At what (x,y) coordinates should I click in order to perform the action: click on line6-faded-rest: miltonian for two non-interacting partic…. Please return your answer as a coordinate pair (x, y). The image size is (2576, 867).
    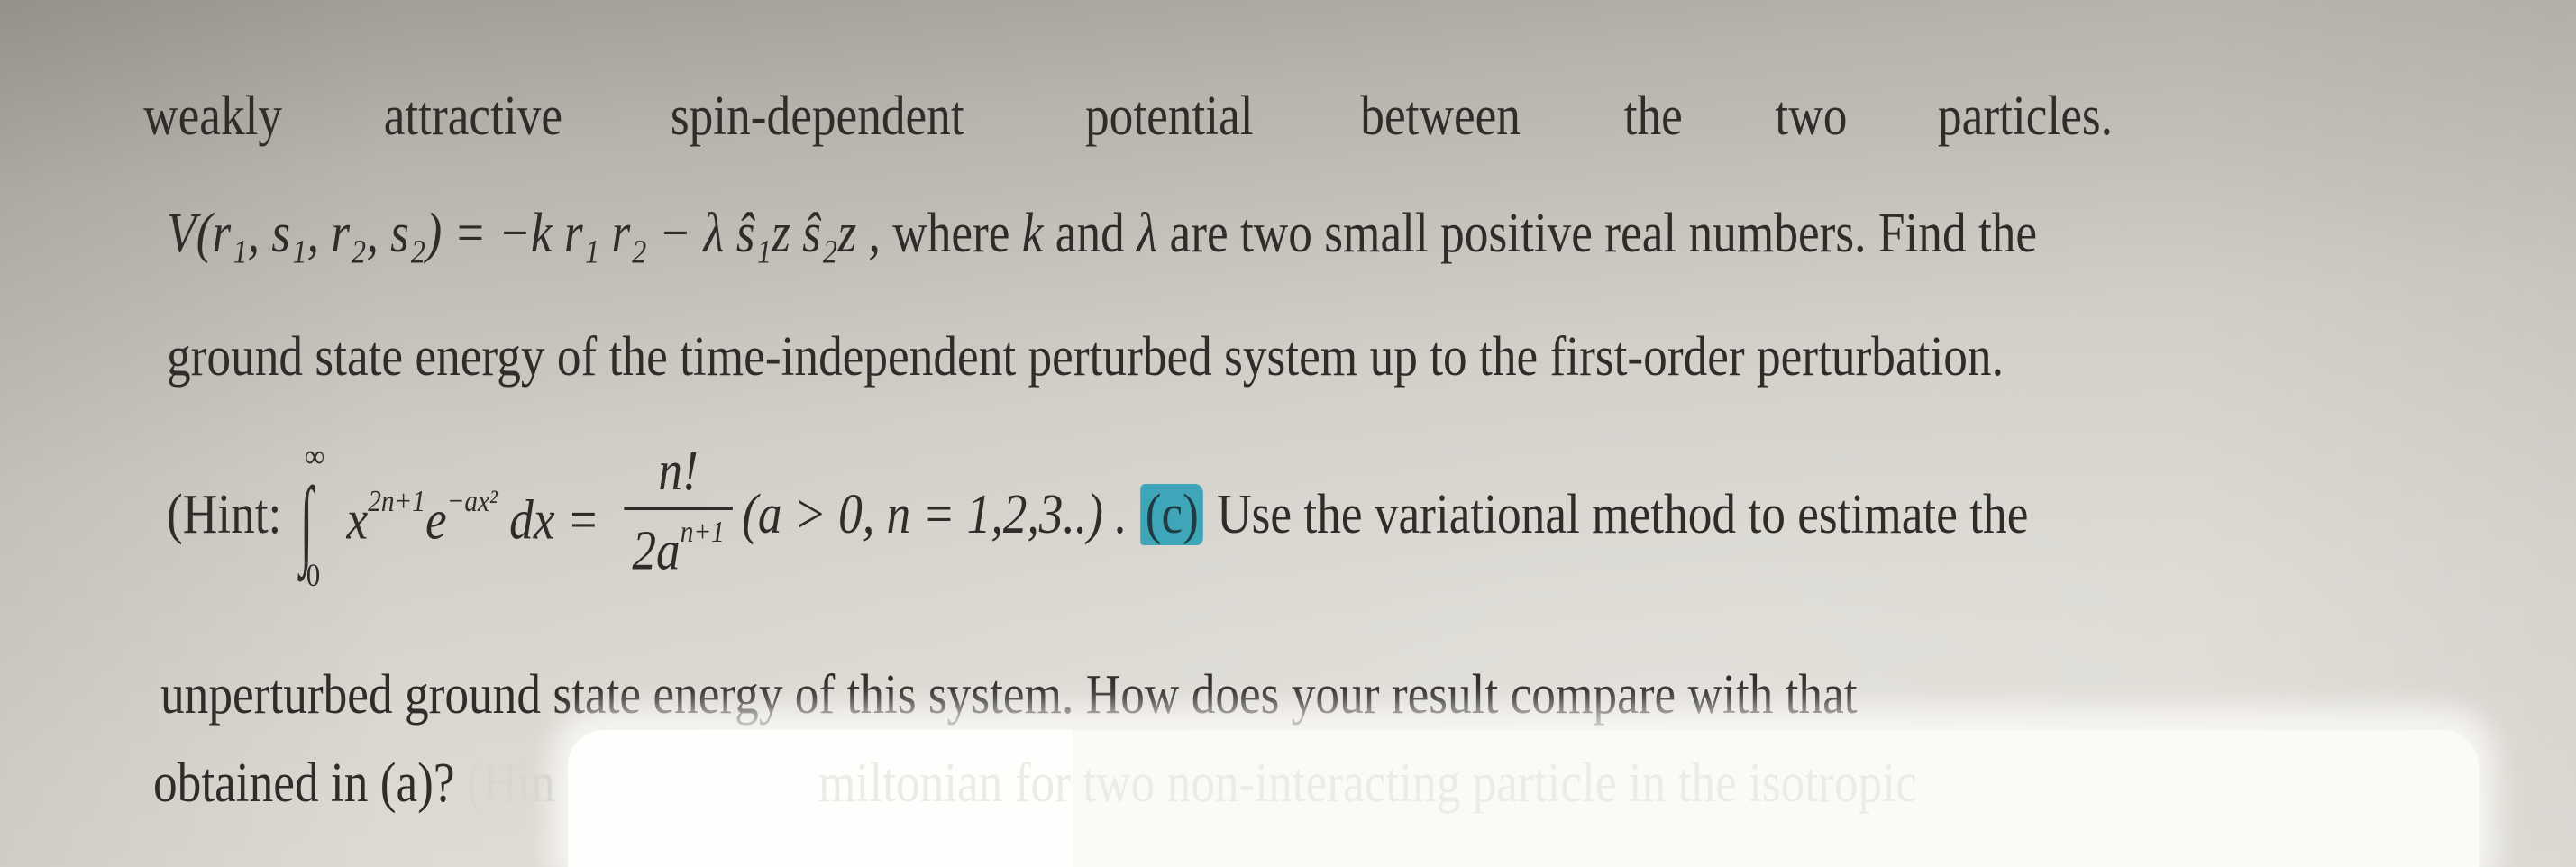
    Looking at the image, I should click on (1367, 783).